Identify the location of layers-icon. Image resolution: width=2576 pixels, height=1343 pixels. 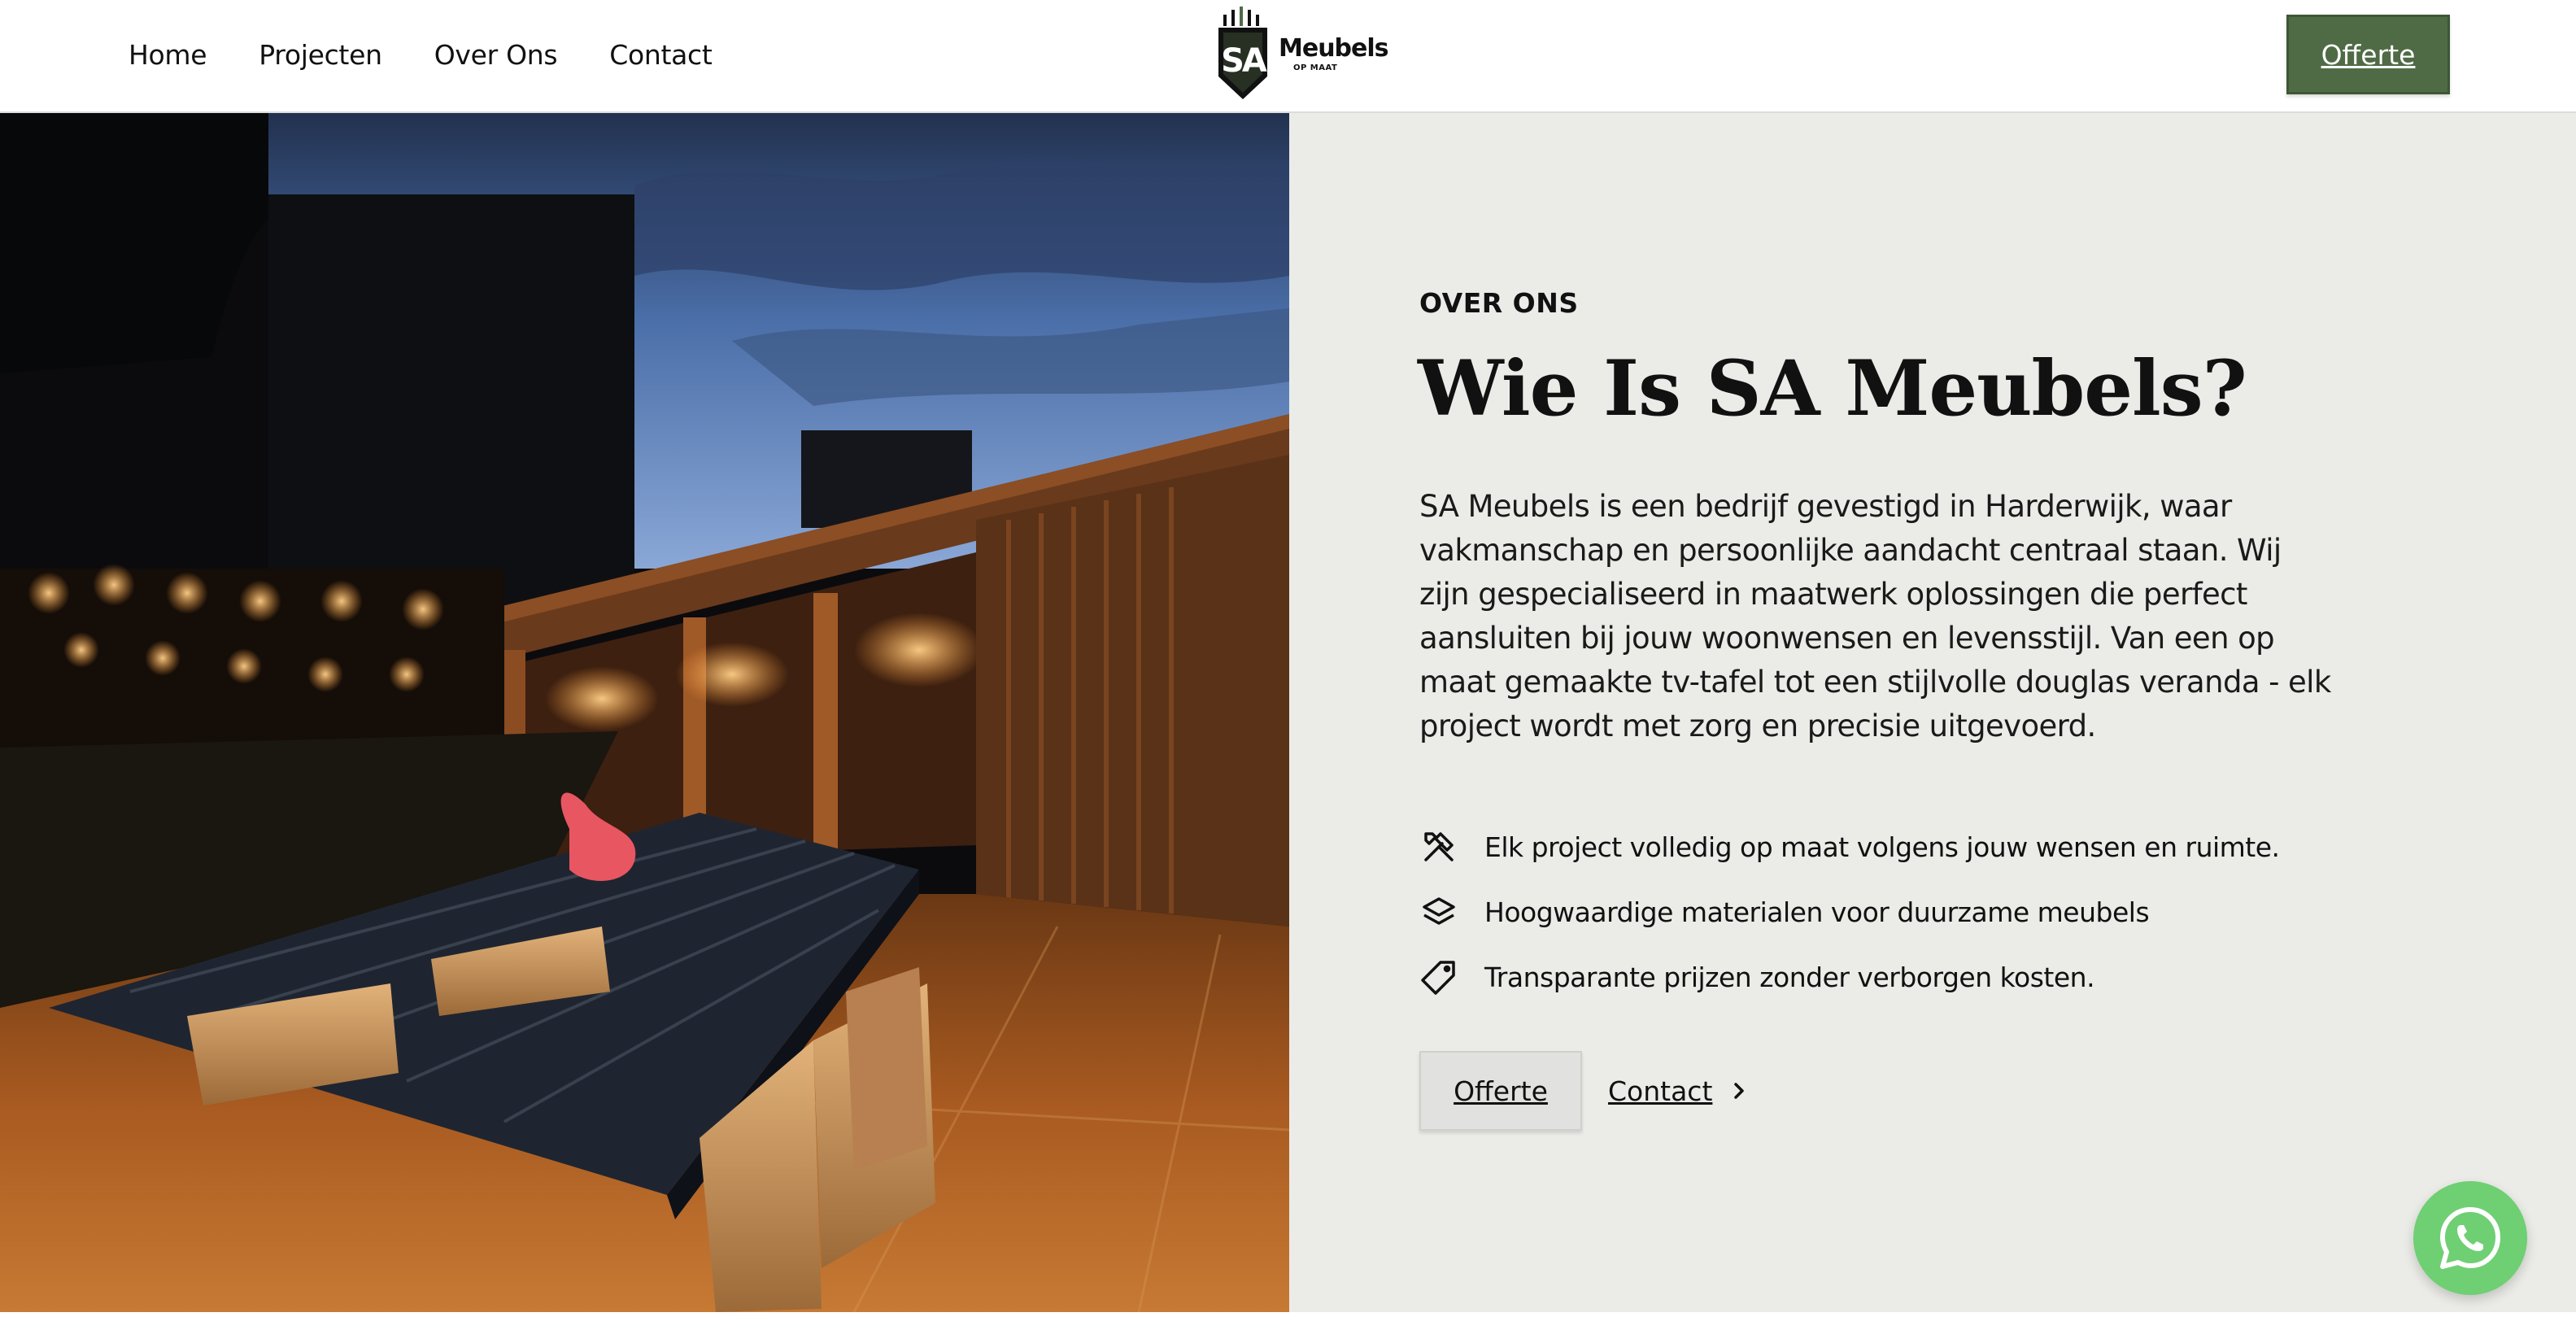
(1439, 911).